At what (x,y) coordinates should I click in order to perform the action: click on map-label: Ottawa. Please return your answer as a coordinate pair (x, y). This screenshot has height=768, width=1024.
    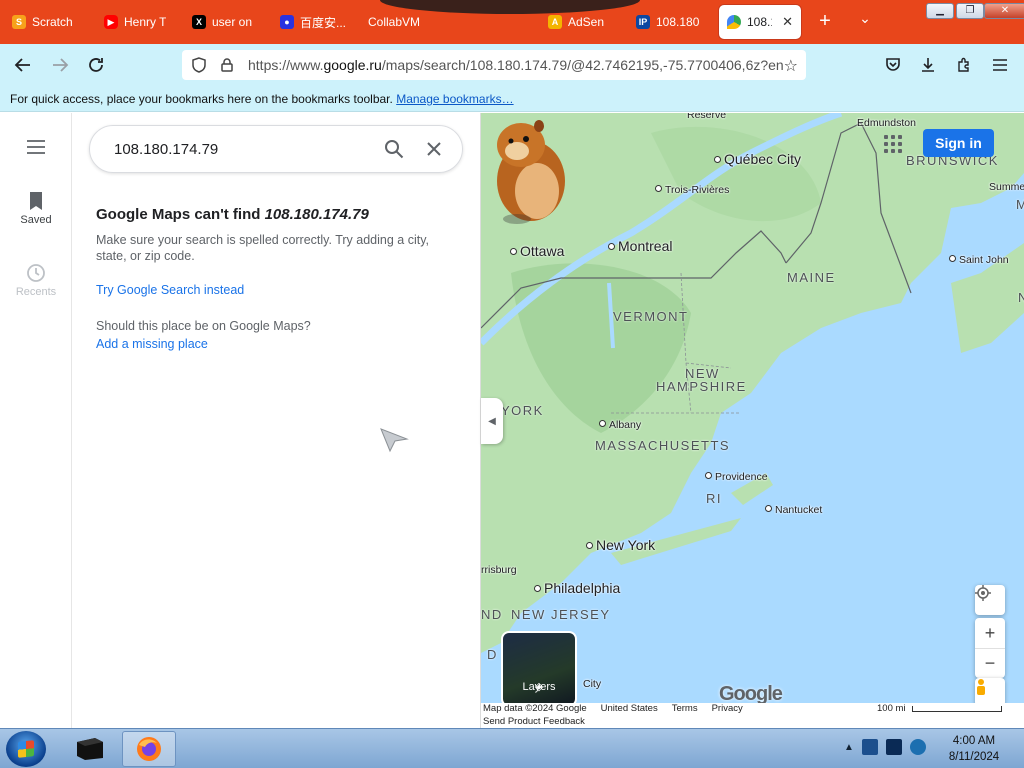
    Looking at the image, I should click on (537, 251).